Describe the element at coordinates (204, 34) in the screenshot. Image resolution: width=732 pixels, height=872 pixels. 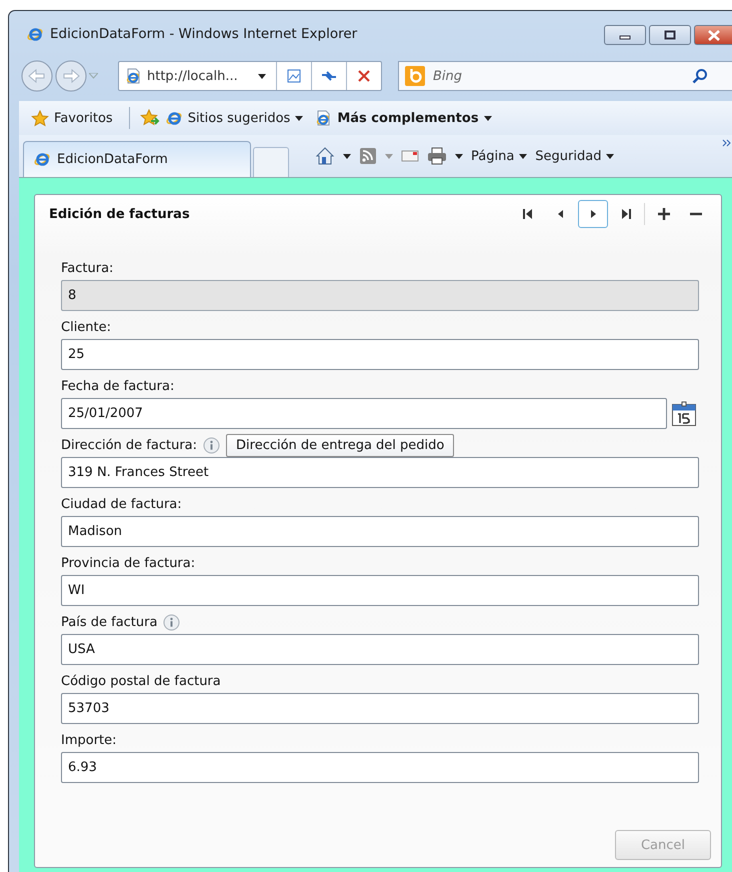
I see `window-title: EdicionDataForm - Windows Internet Explorer` at that location.